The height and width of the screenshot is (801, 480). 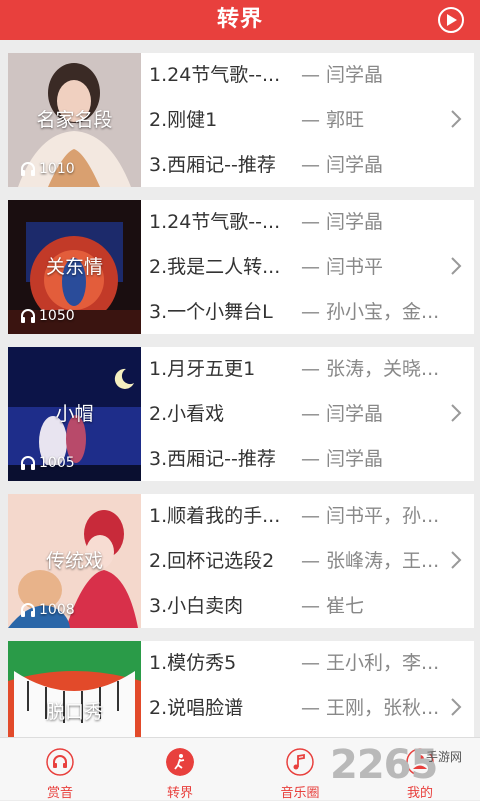 I want to click on play-count: 1005, so click(x=47, y=463).